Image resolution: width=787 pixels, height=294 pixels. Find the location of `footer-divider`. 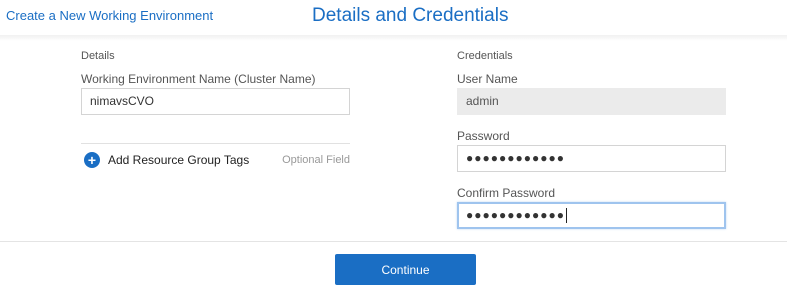

footer-divider is located at coordinates (393, 241).